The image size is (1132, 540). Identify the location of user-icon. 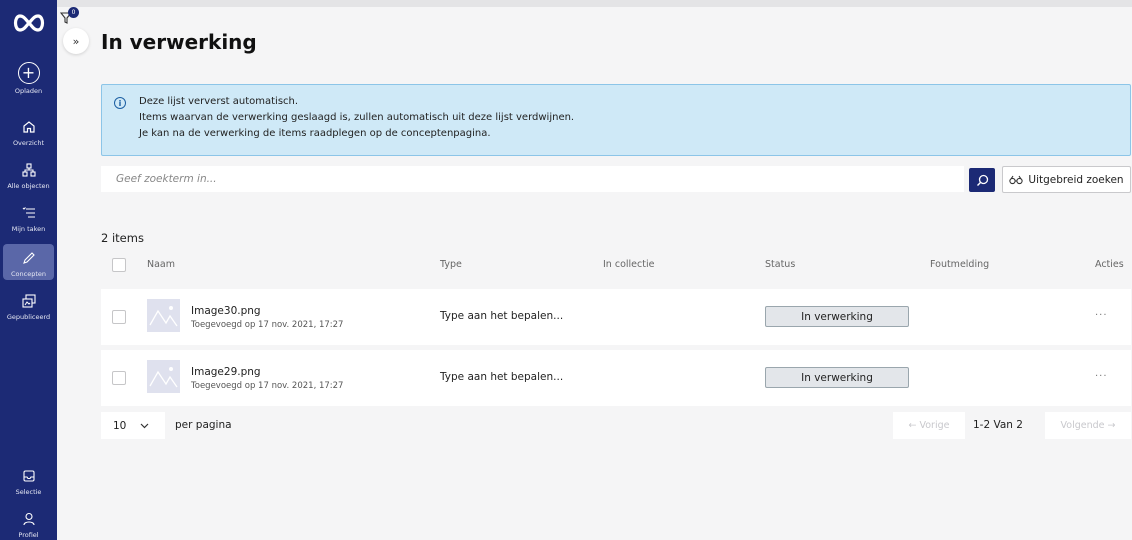
(29, 519).